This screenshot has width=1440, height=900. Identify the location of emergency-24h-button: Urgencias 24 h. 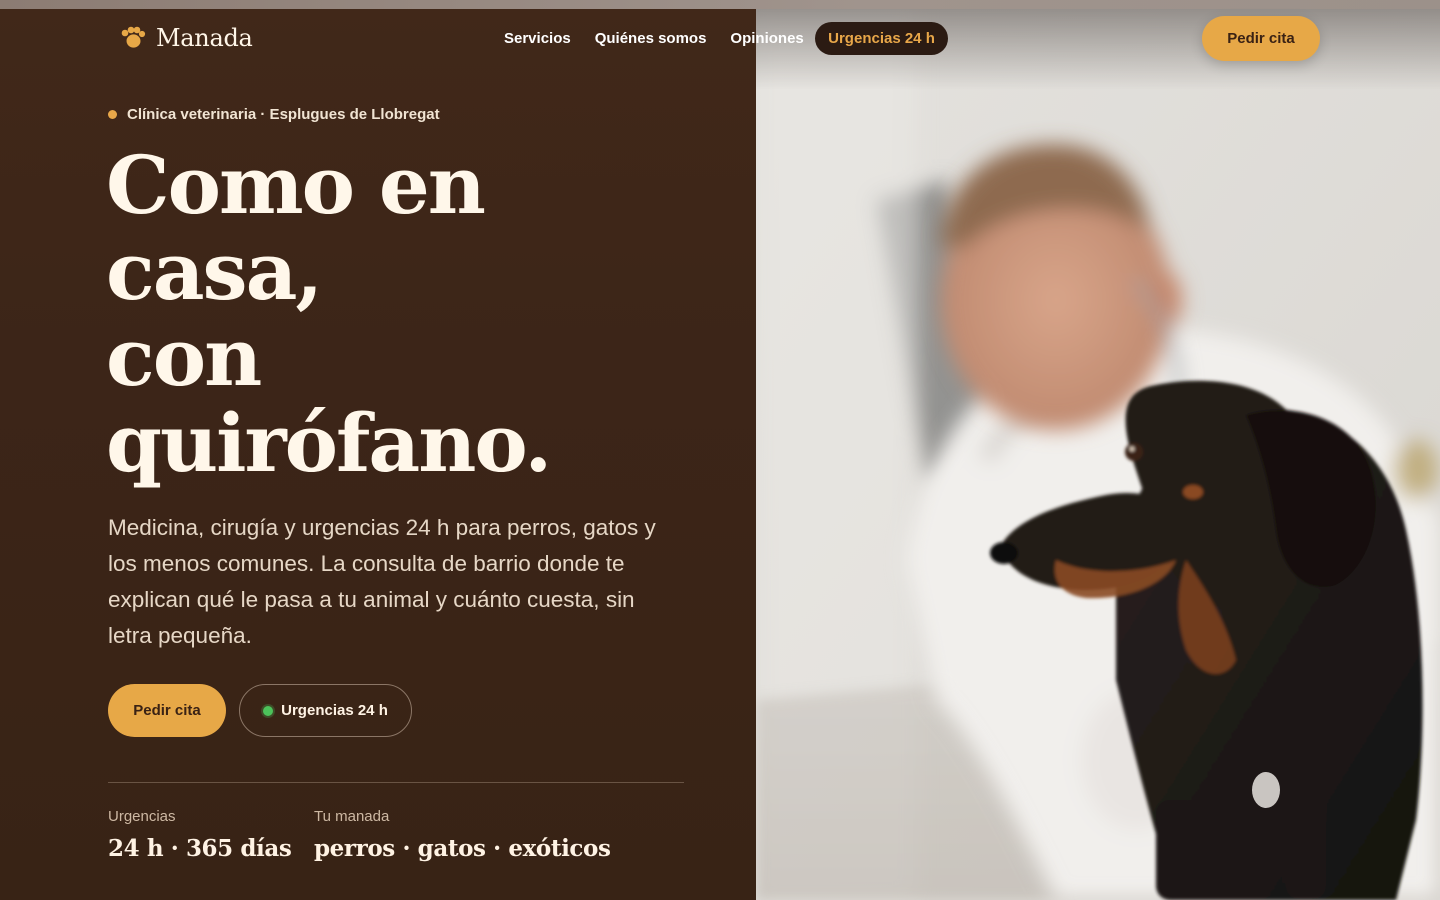
(325, 710).